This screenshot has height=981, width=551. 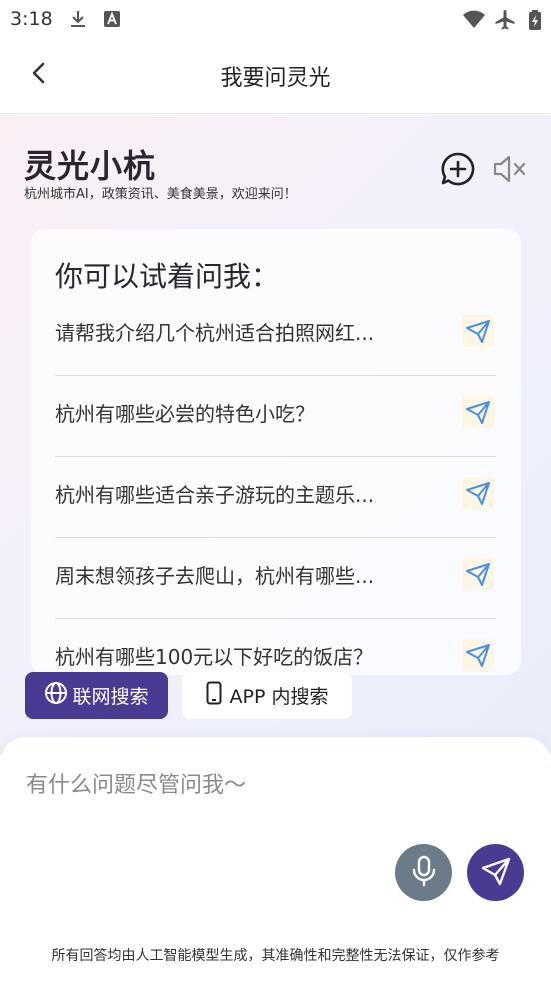 I want to click on wifi-icon, so click(x=474, y=21).